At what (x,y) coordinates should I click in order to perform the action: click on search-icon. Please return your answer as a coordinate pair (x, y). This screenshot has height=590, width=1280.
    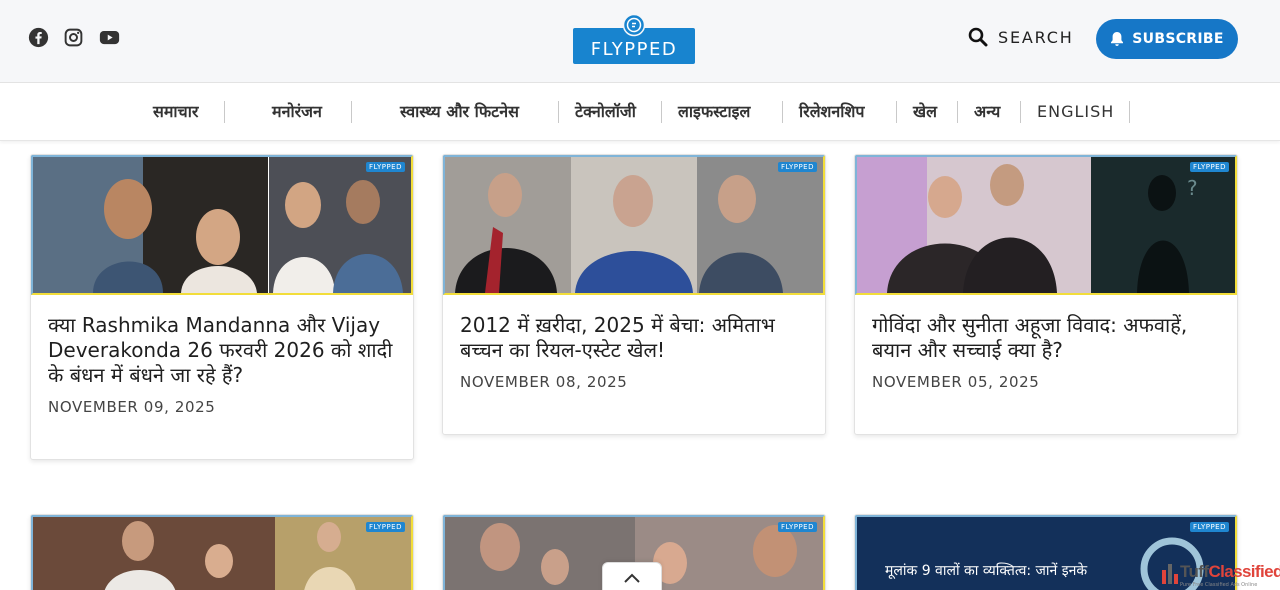
    Looking at the image, I should click on (978, 37).